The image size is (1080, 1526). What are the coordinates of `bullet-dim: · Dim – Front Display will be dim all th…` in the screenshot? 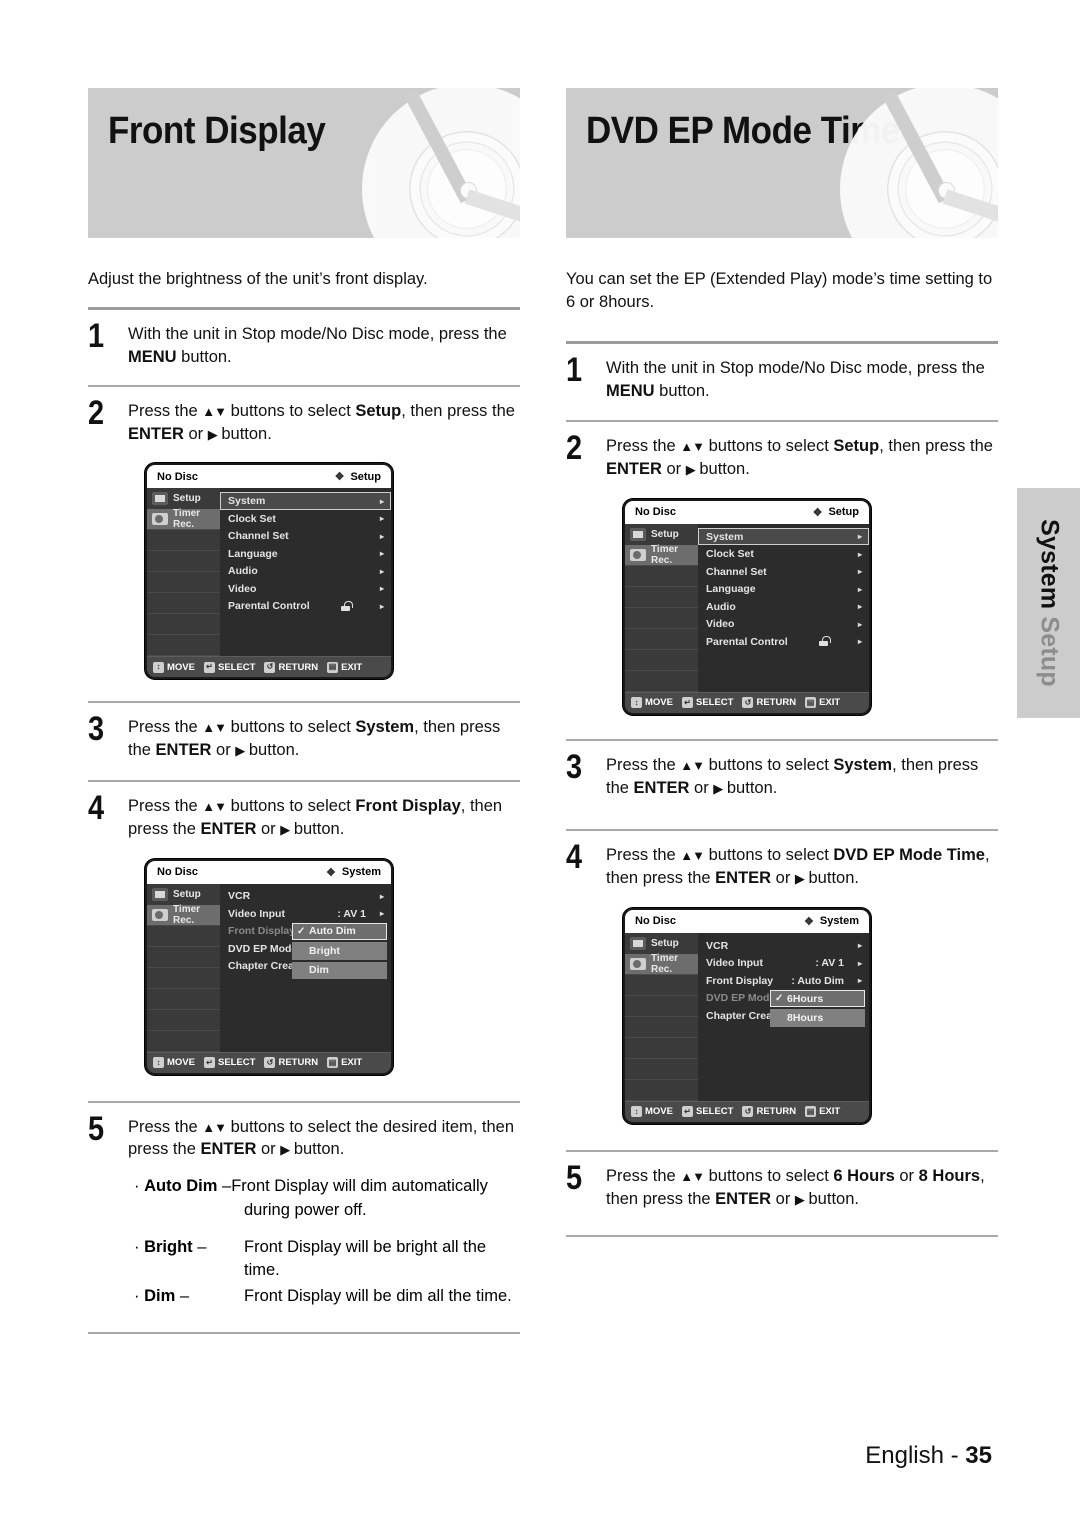 It's located at (327, 1296).